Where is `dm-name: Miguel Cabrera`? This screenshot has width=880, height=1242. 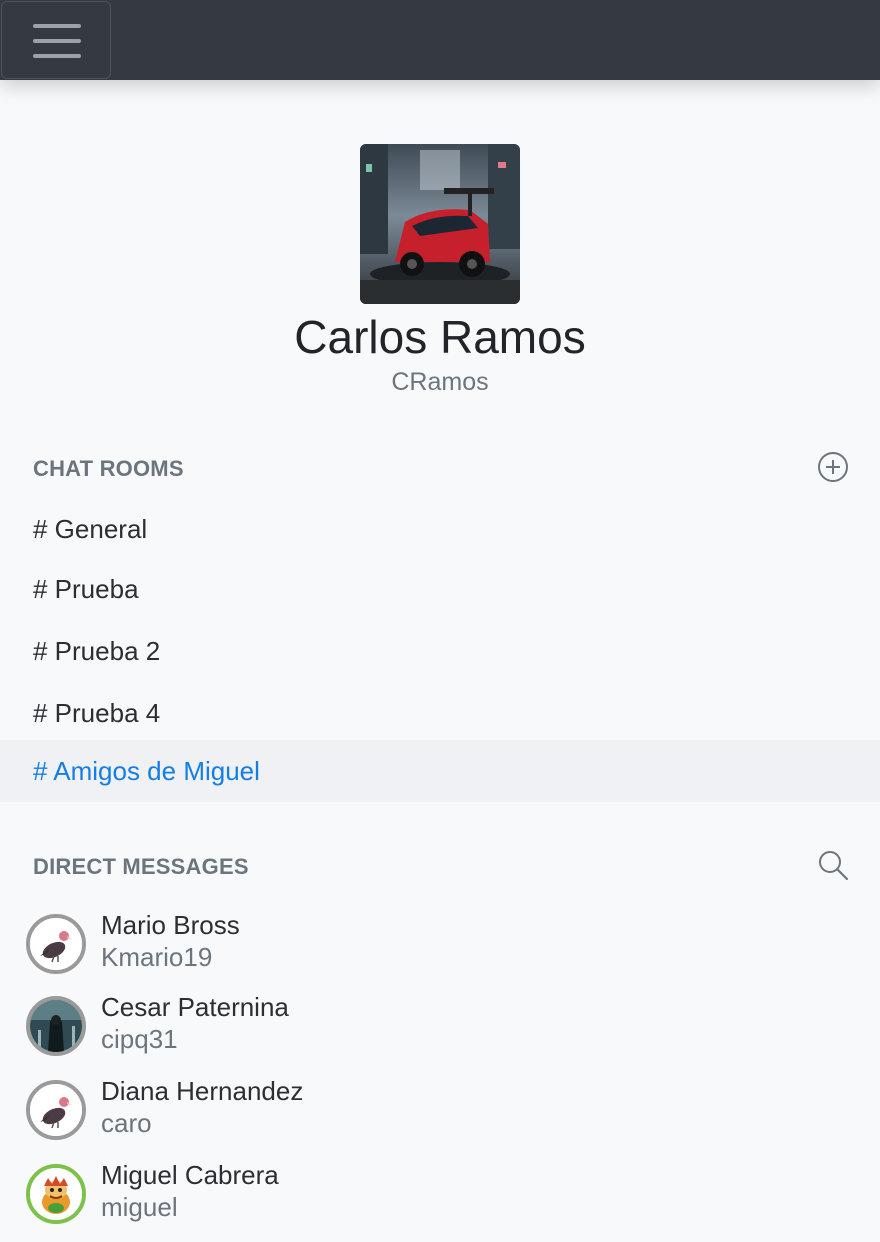 dm-name: Miguel Cabrera is located at coordinates (190, 1175).